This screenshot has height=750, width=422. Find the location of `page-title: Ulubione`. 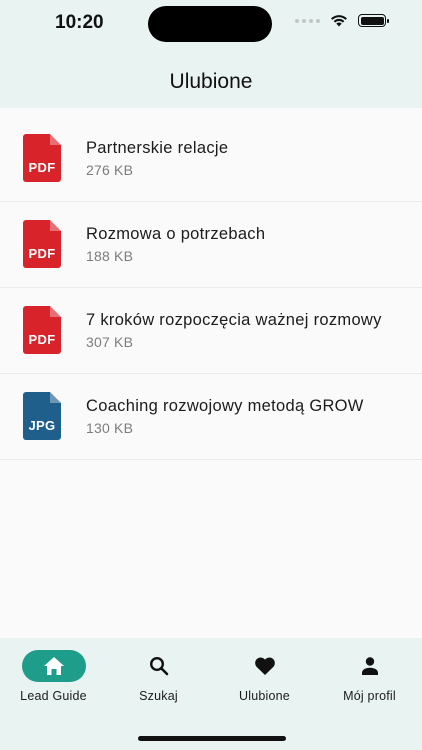

page-title: Ulubione is located at coordinates (211, 81).